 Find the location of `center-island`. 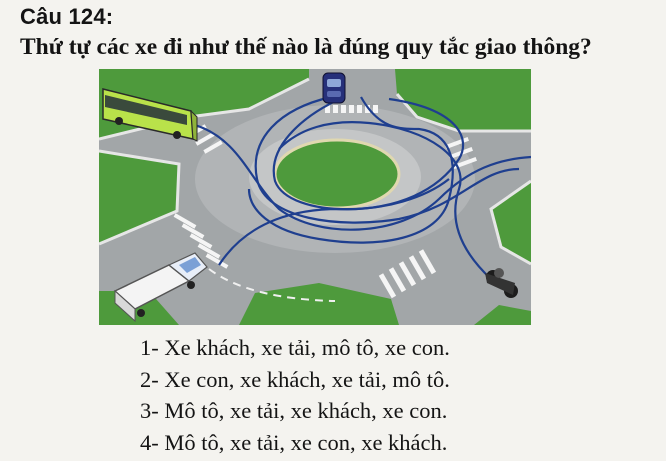

center-island is located at coordinates (337, 174).